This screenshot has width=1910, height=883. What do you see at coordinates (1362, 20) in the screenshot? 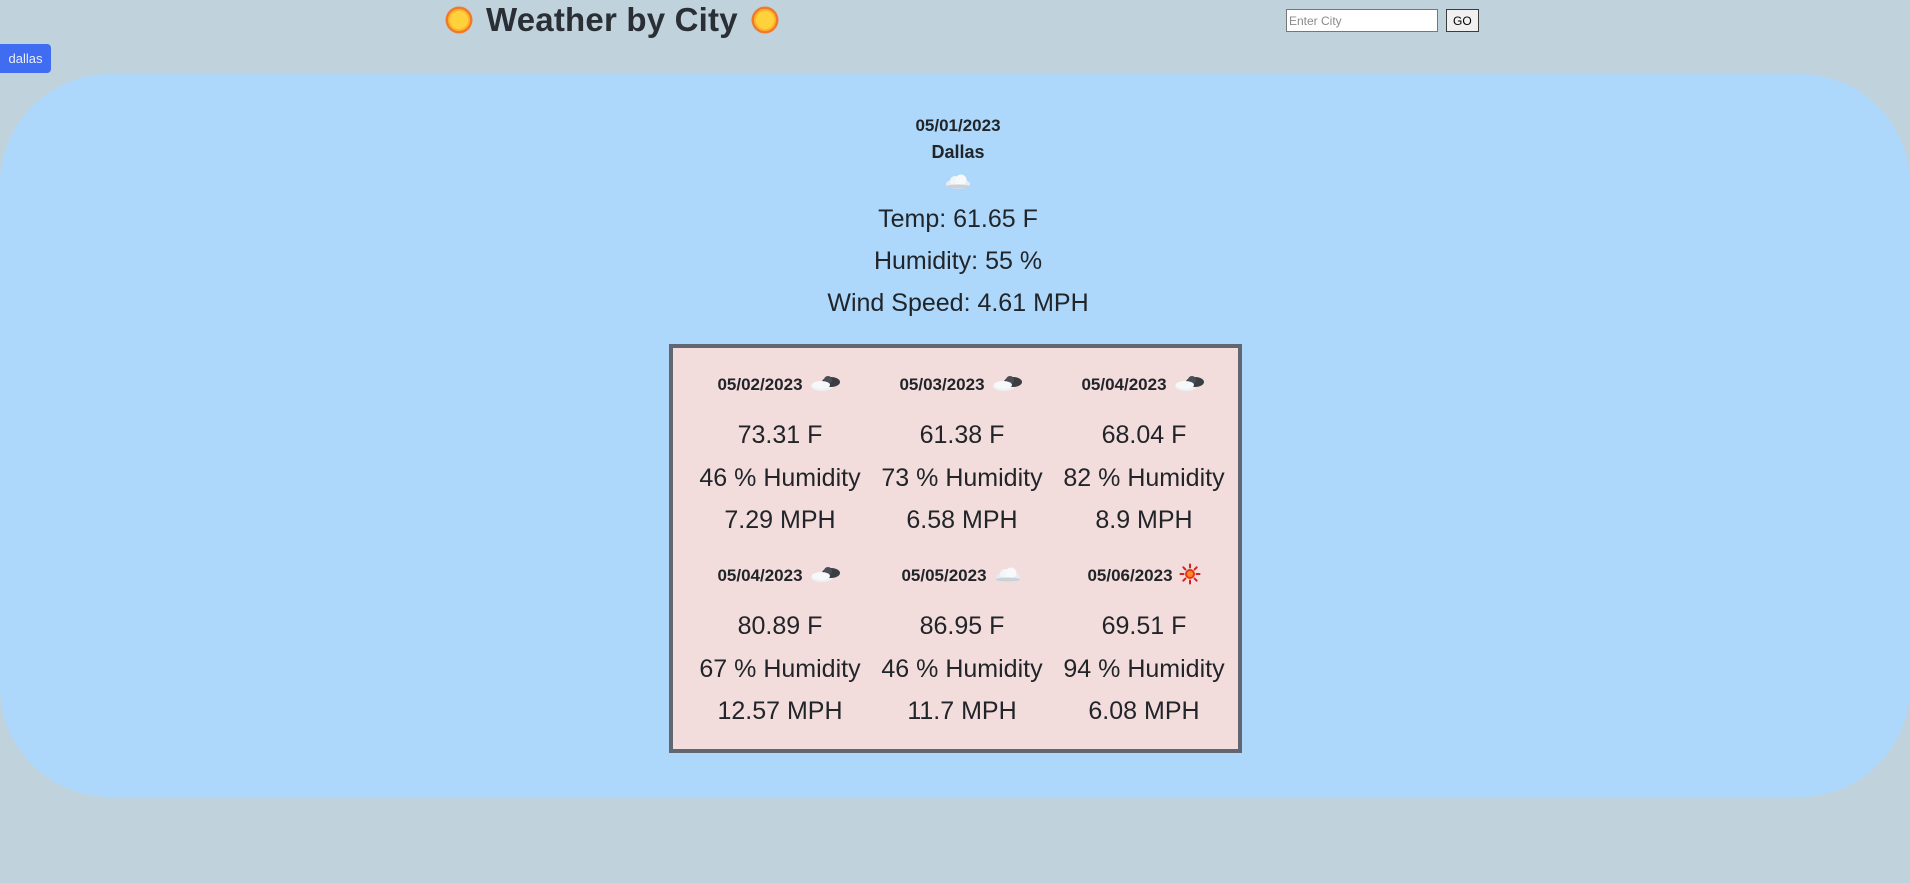
I see `city-search-input` at bounding box center [1362, 20].